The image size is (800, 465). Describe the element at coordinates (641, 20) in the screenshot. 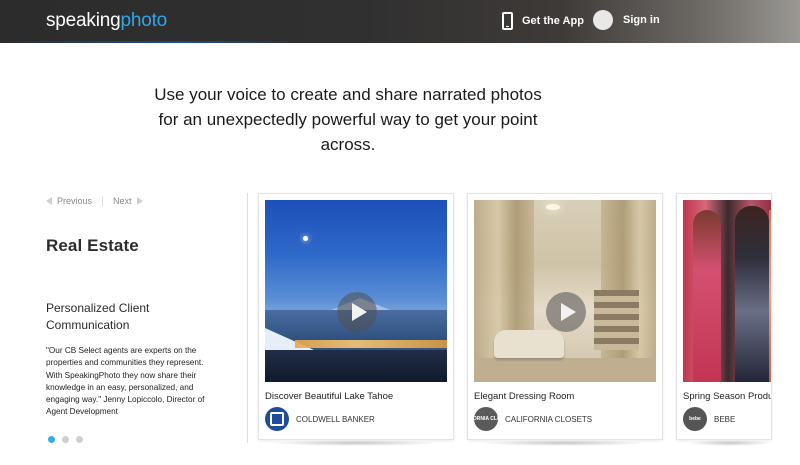

I see `sign-in-label: Sign in` at that location.